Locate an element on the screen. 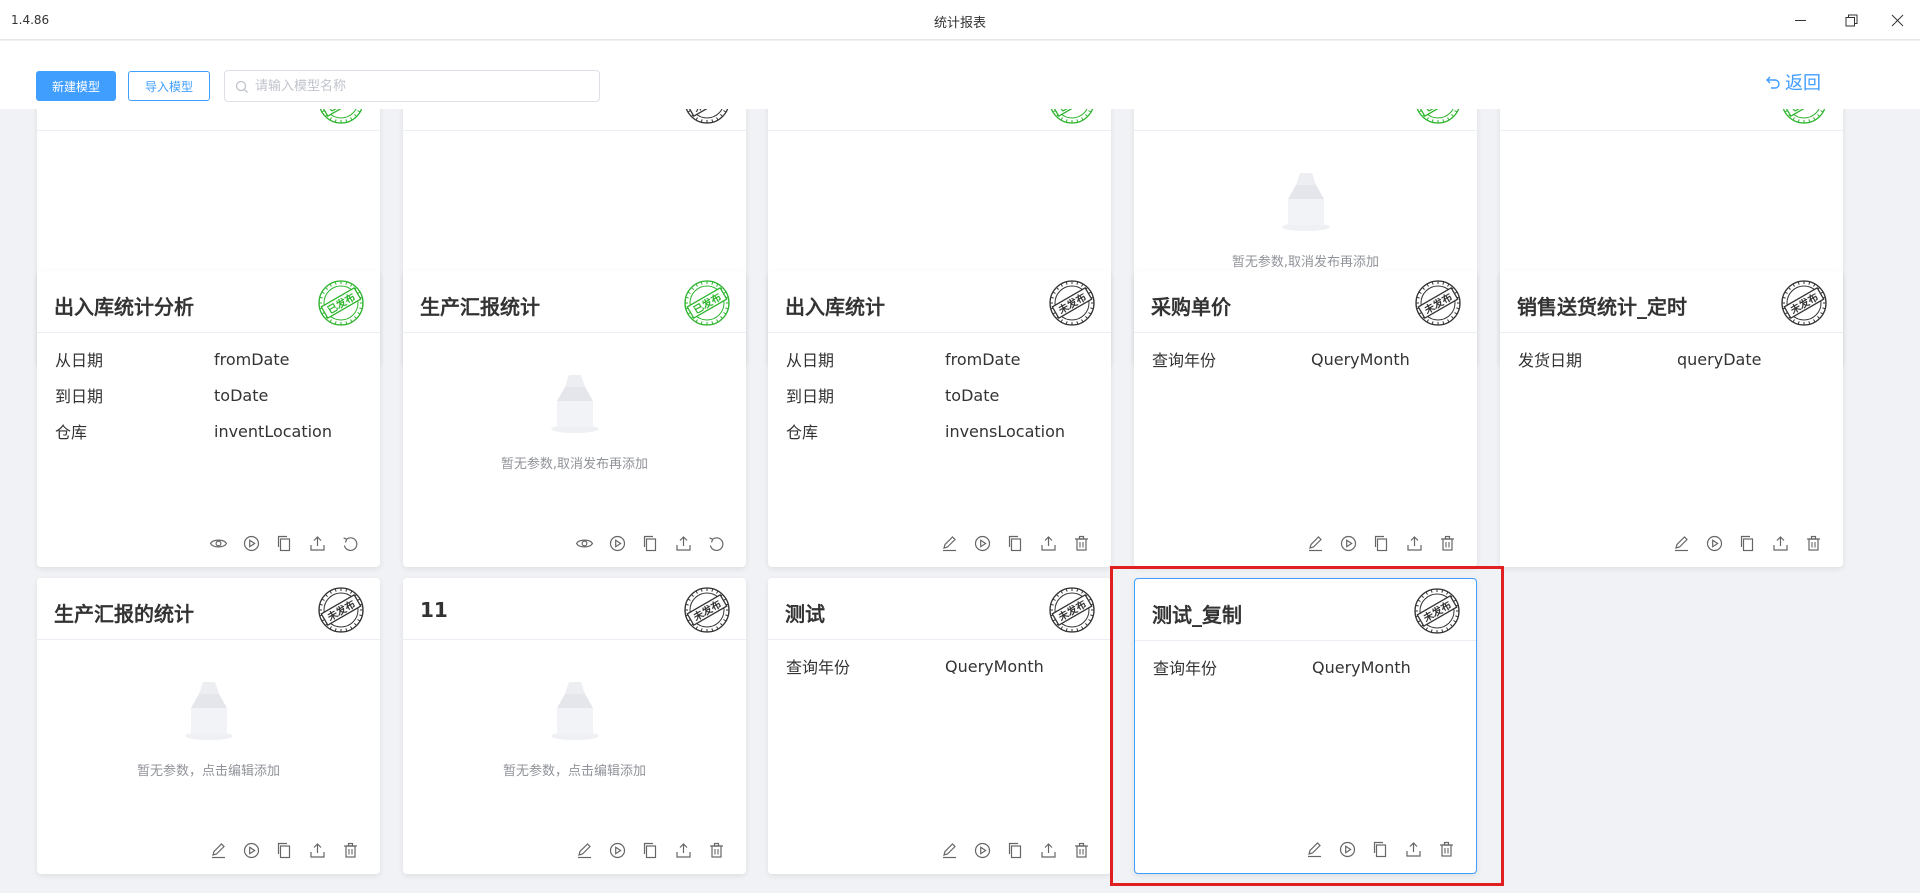 The width and height of the screenshot is (1920, 893). new-model-button: 新建模型 is located at coordinates (76, 86).